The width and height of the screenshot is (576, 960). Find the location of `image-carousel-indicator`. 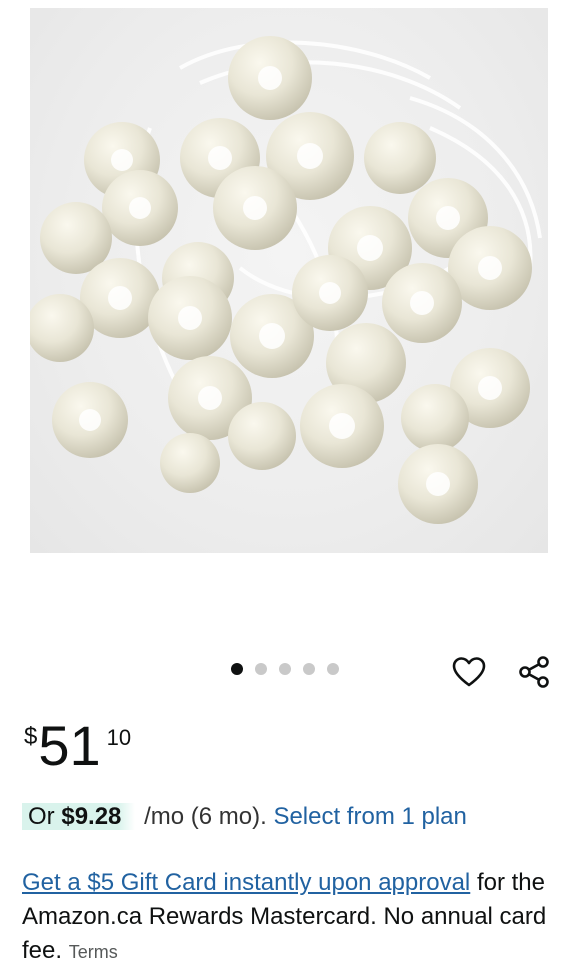

image-carousel-indicator is located at coordinates (285, 669).